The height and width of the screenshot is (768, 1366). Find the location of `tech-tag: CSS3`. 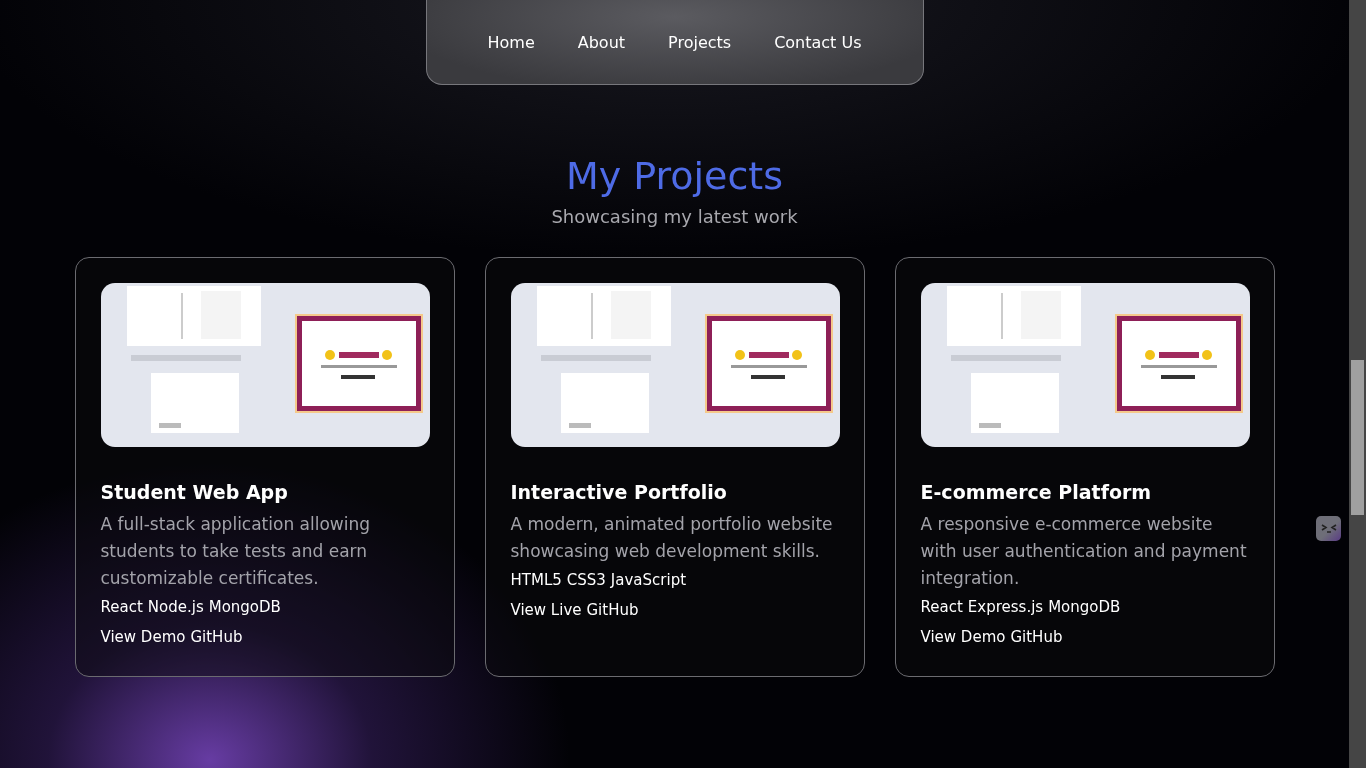

tech-tag: CSS3 is located at coordinates (586, 580).